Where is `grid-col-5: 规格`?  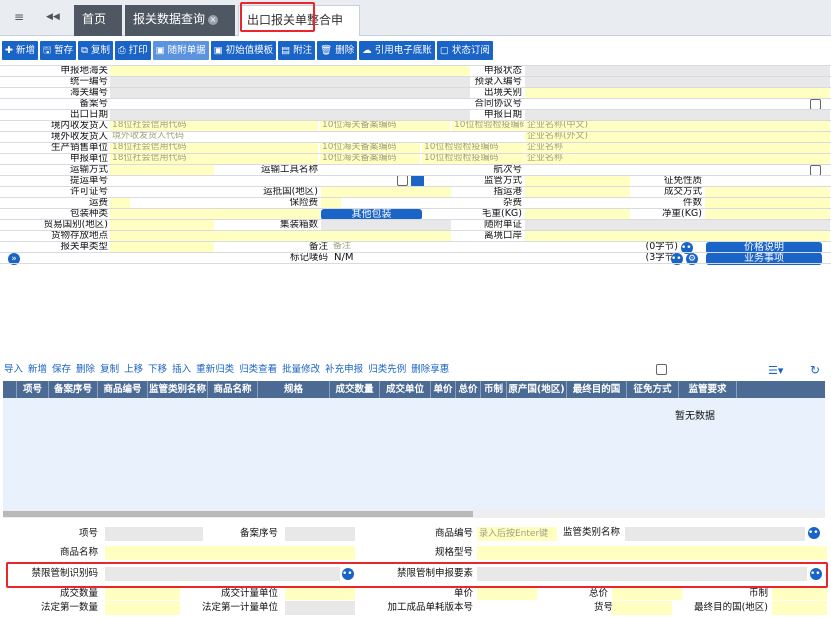 grid-col-5: 规格 is located at coordinates (294, 389).